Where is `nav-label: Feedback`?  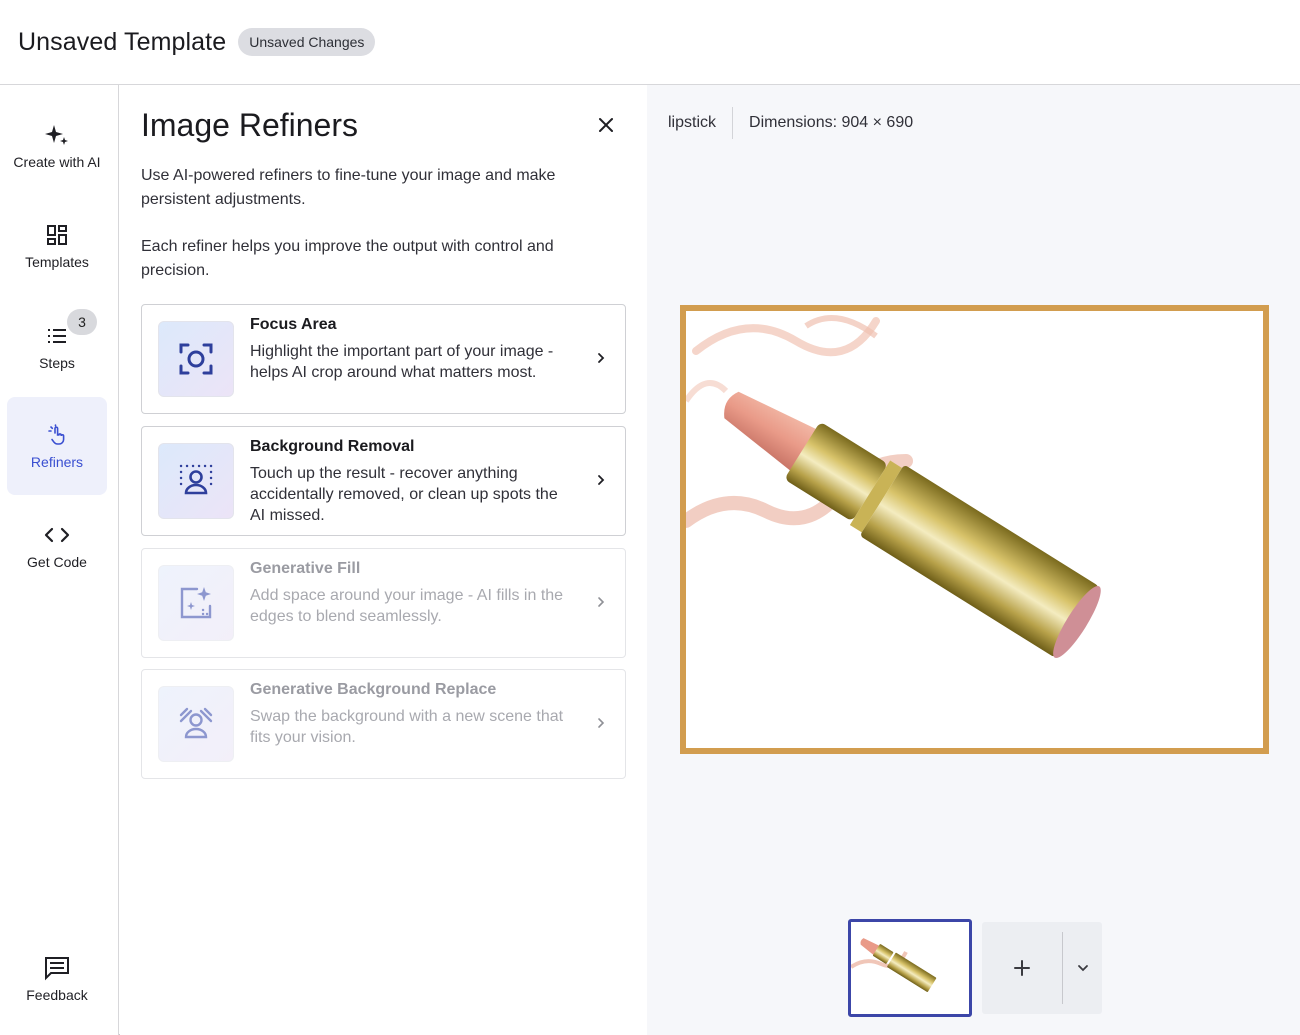
nav-label: Feedback is located at coordinates (57, 995).